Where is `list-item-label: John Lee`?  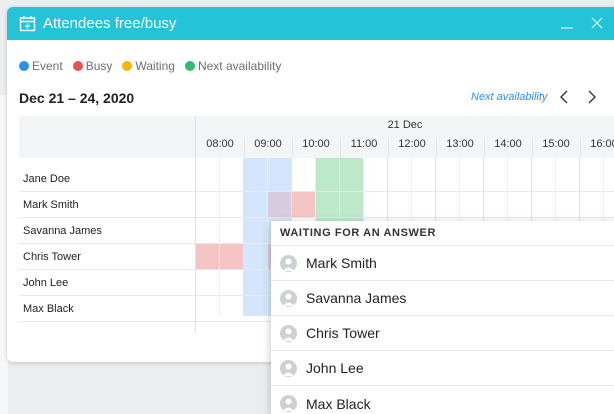
list-item-label: John Lee is located at coordinates (335, 368).